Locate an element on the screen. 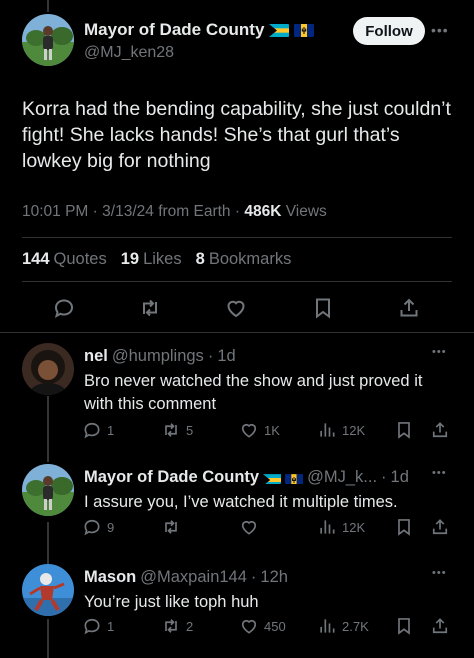 This screenshot has width=474, height=658. tweet-date: 3/13/24 is located at coordinates (128, 211).